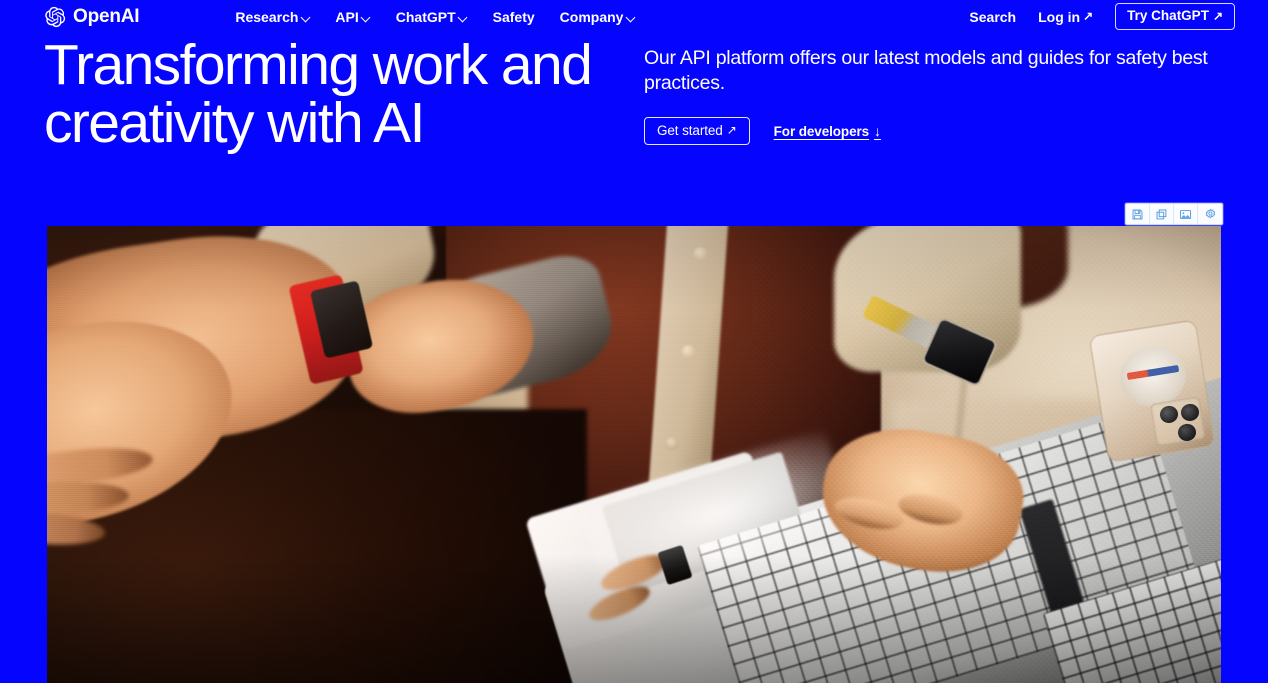 The image size is (1268, 683). I want to click on nav-item-safety: Safety, so click(514, 17).